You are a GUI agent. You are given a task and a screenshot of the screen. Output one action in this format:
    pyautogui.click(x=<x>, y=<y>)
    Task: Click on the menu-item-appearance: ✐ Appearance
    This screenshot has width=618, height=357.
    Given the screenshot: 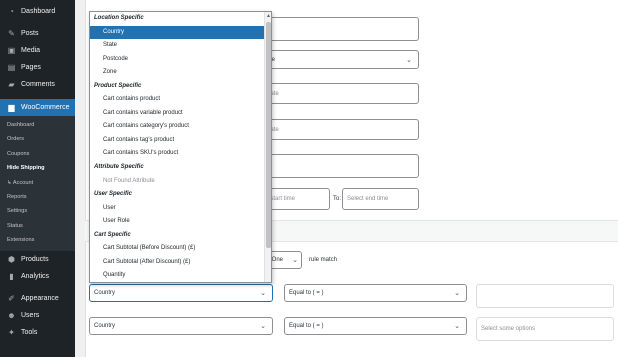 What is the action you would take?
    pyautogui.click(x=37, y=298)
    